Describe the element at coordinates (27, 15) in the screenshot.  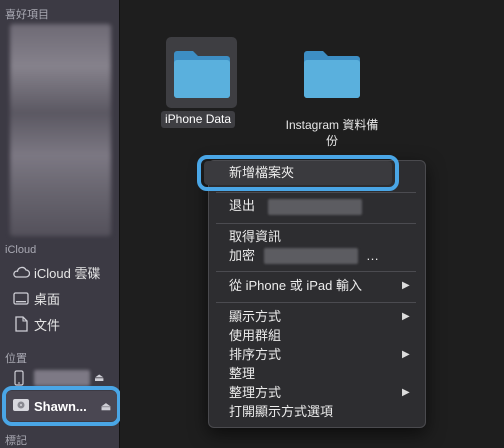
I see `favorites-heading: 喜好項目` at that location.